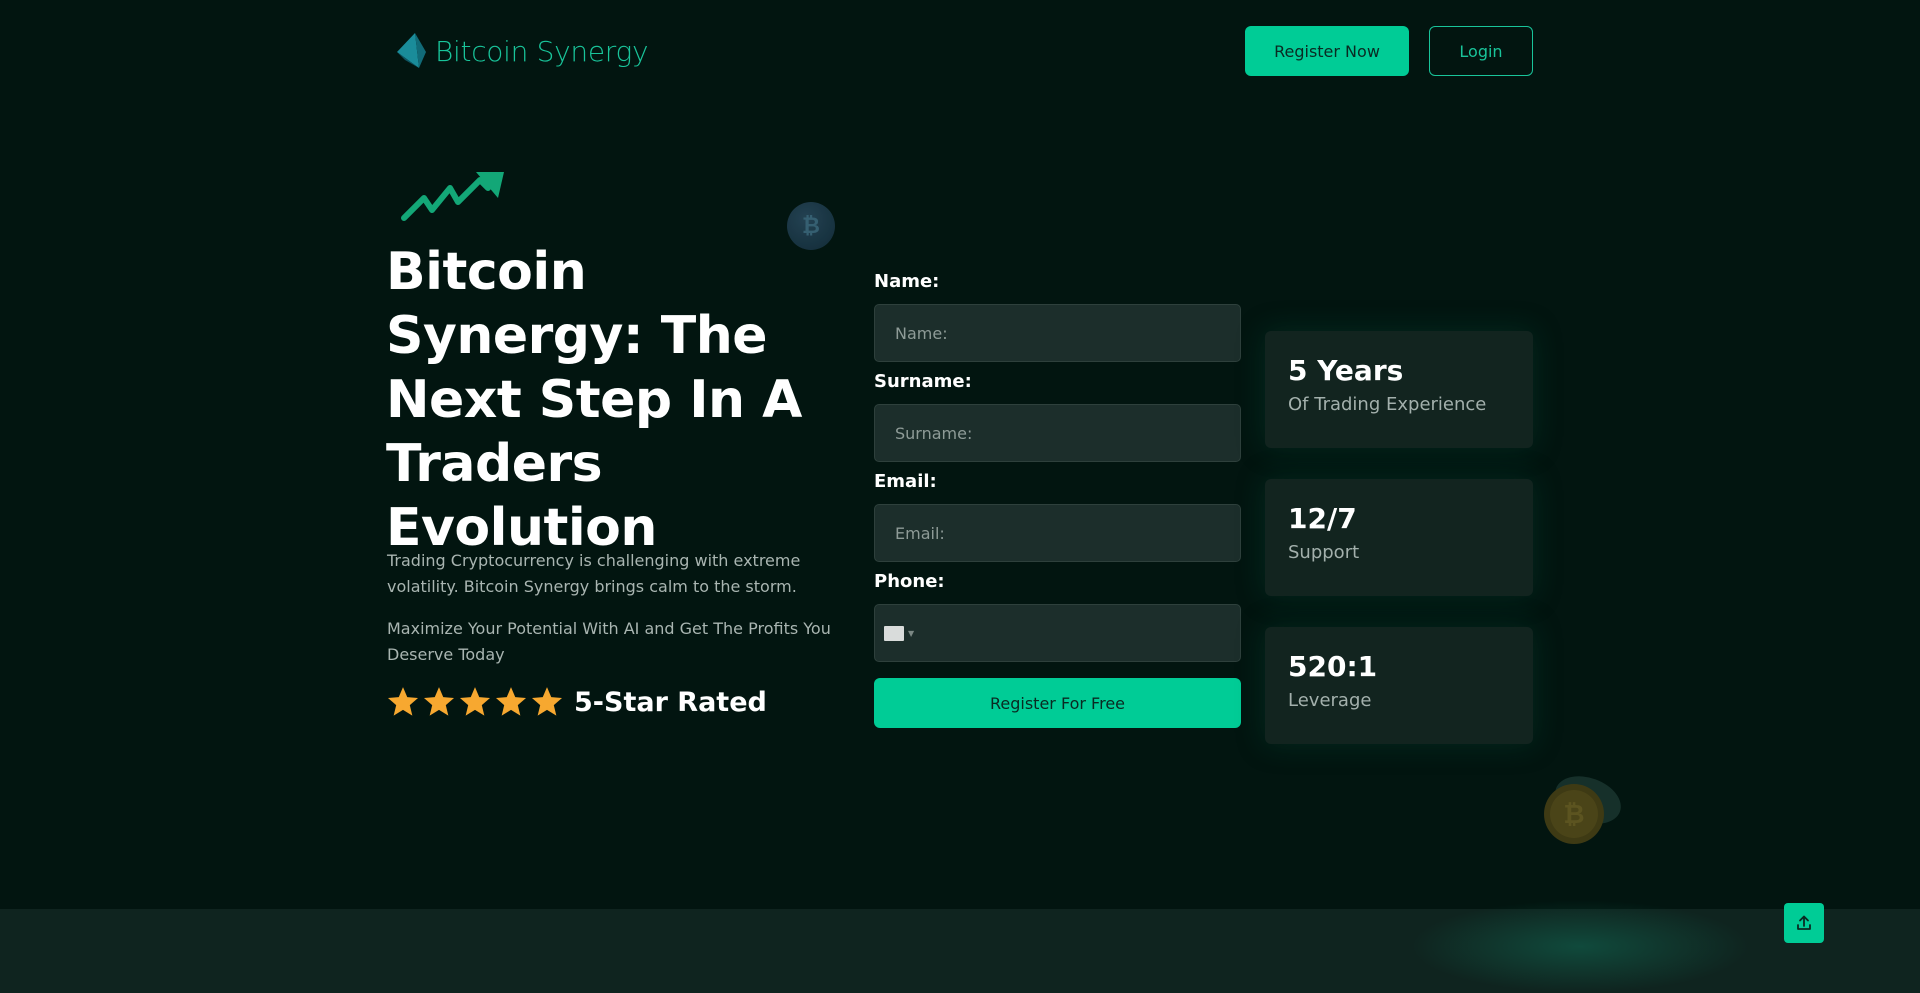 The width and height of the screenshot is (1920, 993). I want to click on stat-label: Of Trading Experience, so click(1387, 404).